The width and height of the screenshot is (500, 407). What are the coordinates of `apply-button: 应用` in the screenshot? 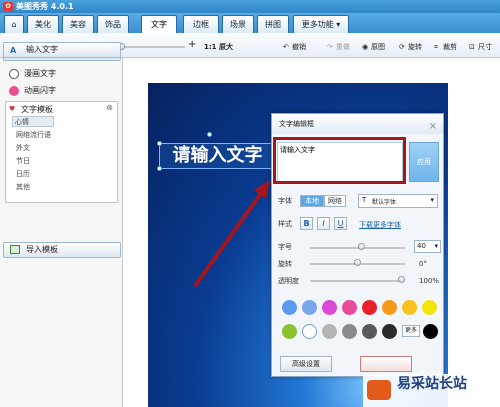 It's located at (424, 162).